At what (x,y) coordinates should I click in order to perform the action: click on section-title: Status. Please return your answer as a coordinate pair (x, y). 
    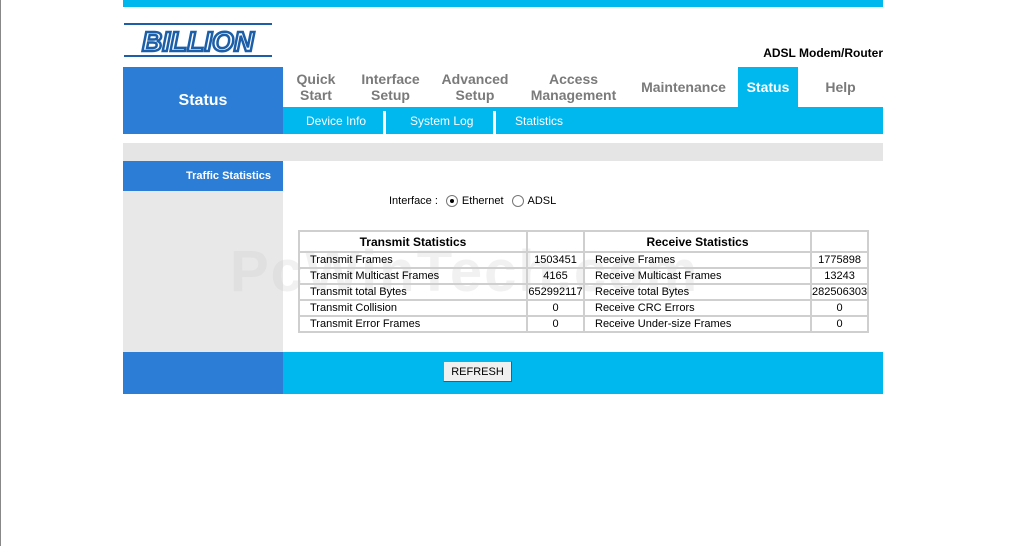
    Looking at the image, I should click on (203, 100).